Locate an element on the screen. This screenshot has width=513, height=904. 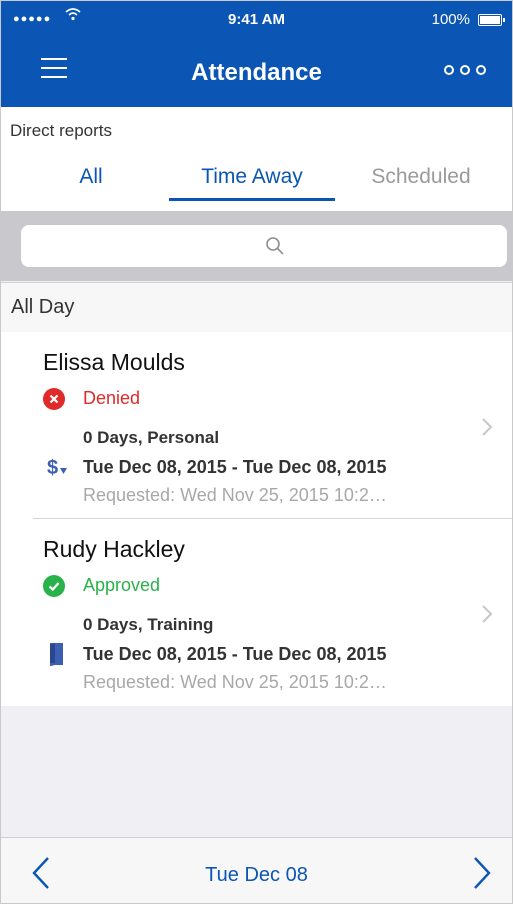
page-title: Attendance is located at coordinates (256, 72).